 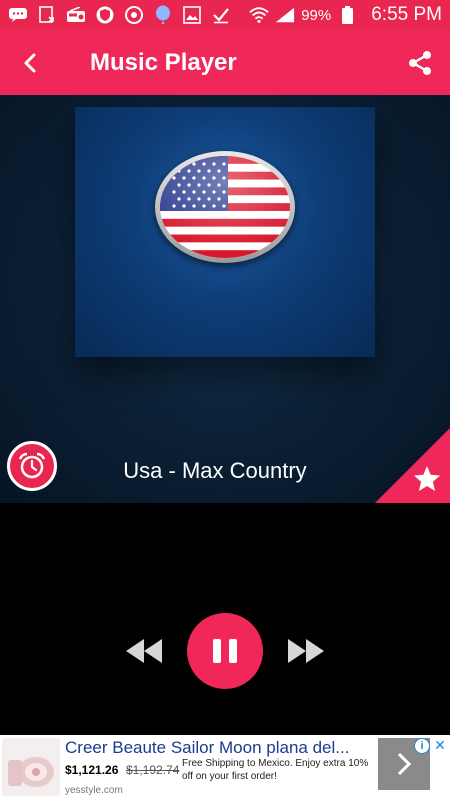 I want to click on back-button, so click(x=30, y=62).